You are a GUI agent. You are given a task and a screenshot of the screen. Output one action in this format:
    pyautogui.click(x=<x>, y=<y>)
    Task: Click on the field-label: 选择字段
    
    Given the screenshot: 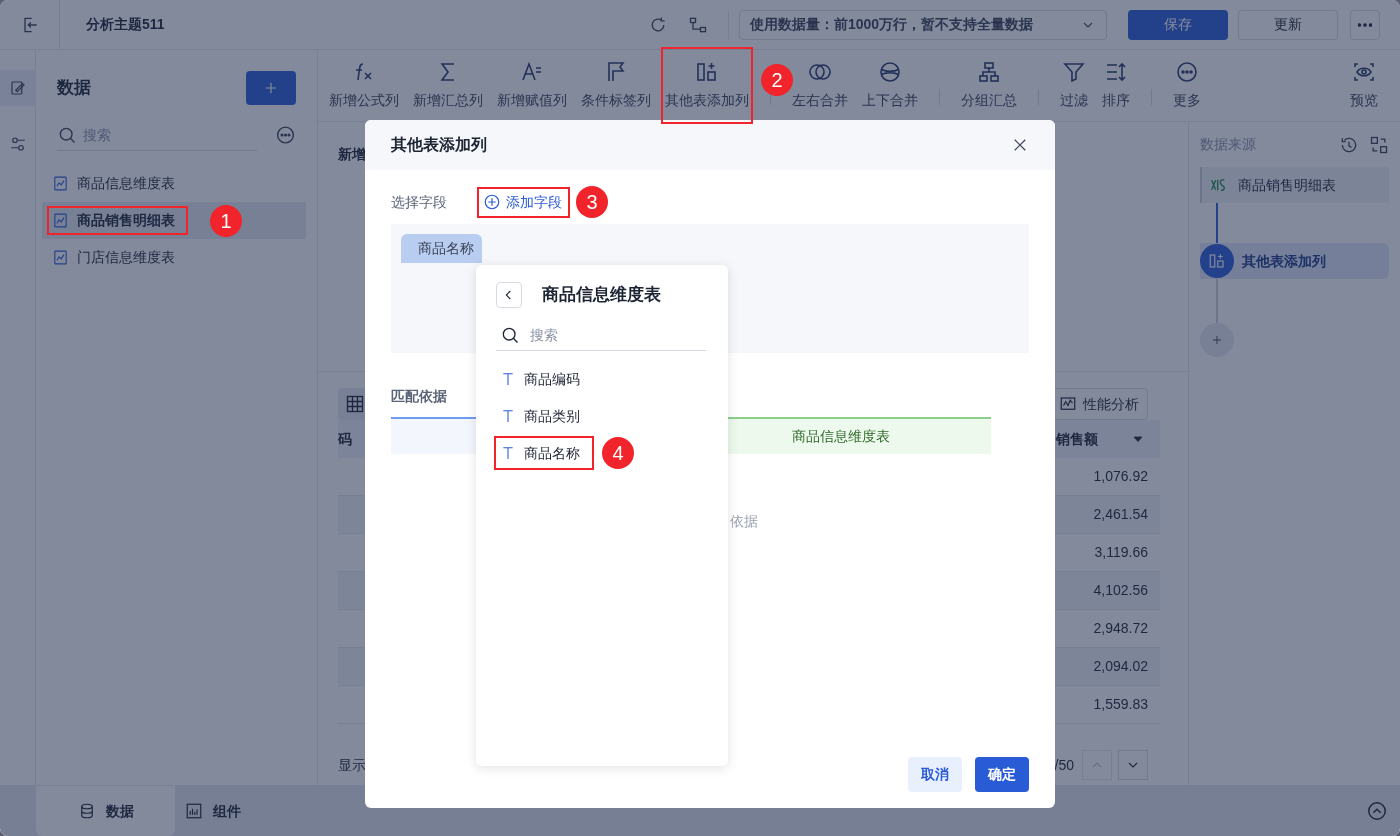 What is the action you would take?
    pyautogui.click(x=419, y=202)
    